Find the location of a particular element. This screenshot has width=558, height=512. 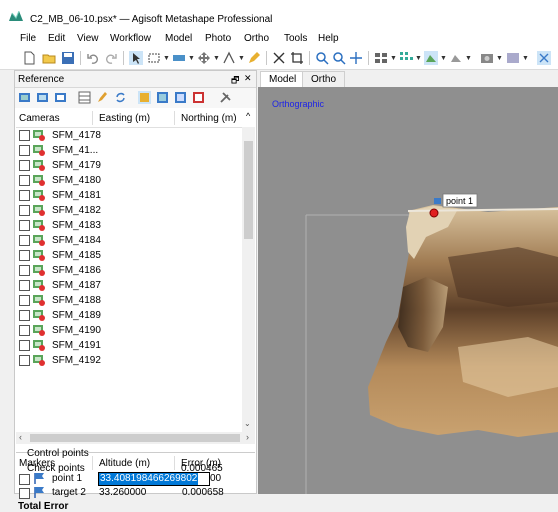

update-transform-icon is located at coordinates (120, 97).